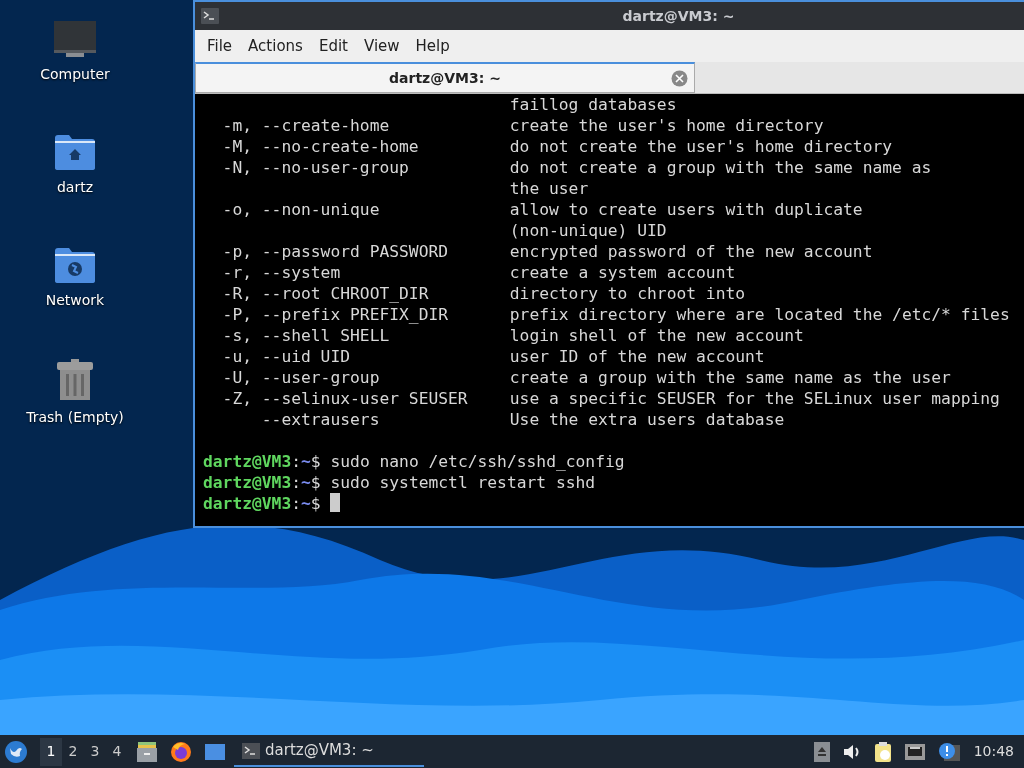  I want to click on command-text: sudo systemctl restart sshd, so click(463, 482).